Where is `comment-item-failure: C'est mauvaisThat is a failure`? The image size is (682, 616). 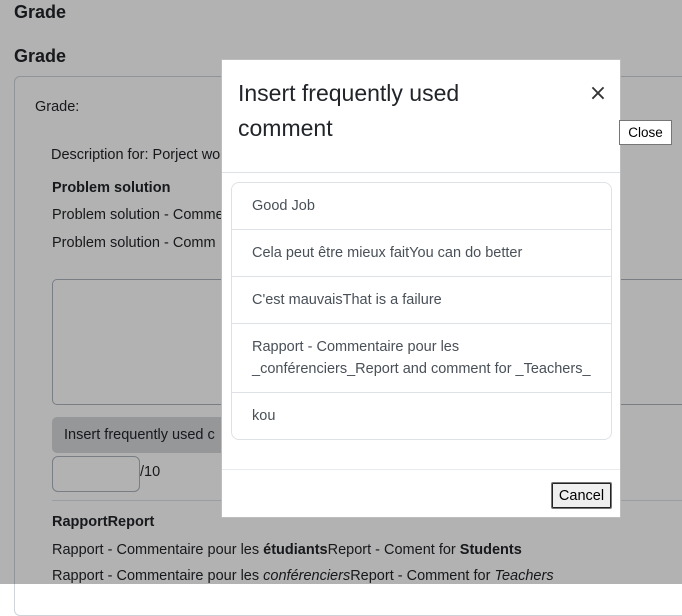 comment-item-failure: C'est mauvaisThat is a failure is located at coordinates (421, 300).